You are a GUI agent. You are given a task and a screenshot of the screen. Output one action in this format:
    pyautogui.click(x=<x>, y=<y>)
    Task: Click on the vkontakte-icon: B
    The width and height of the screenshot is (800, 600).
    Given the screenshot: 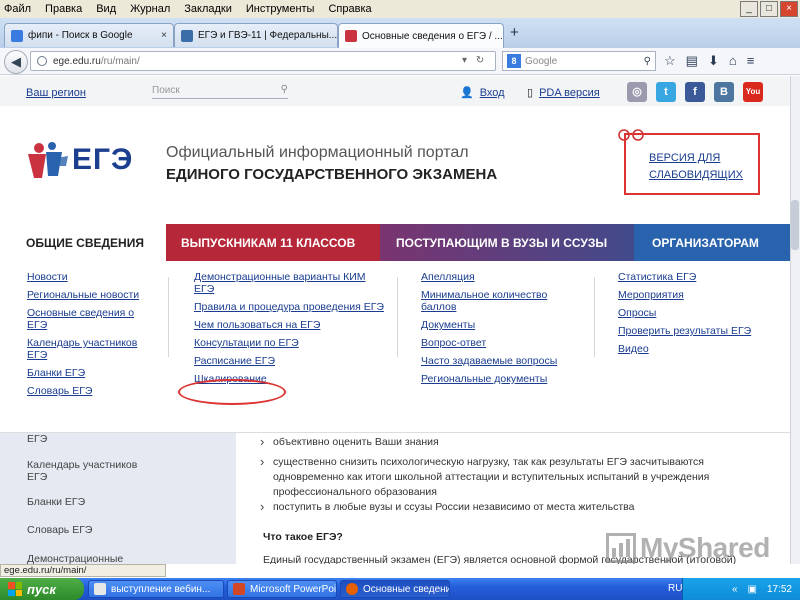 What is the action you would take?
    pyautogui.click(x=724, y=92)
    